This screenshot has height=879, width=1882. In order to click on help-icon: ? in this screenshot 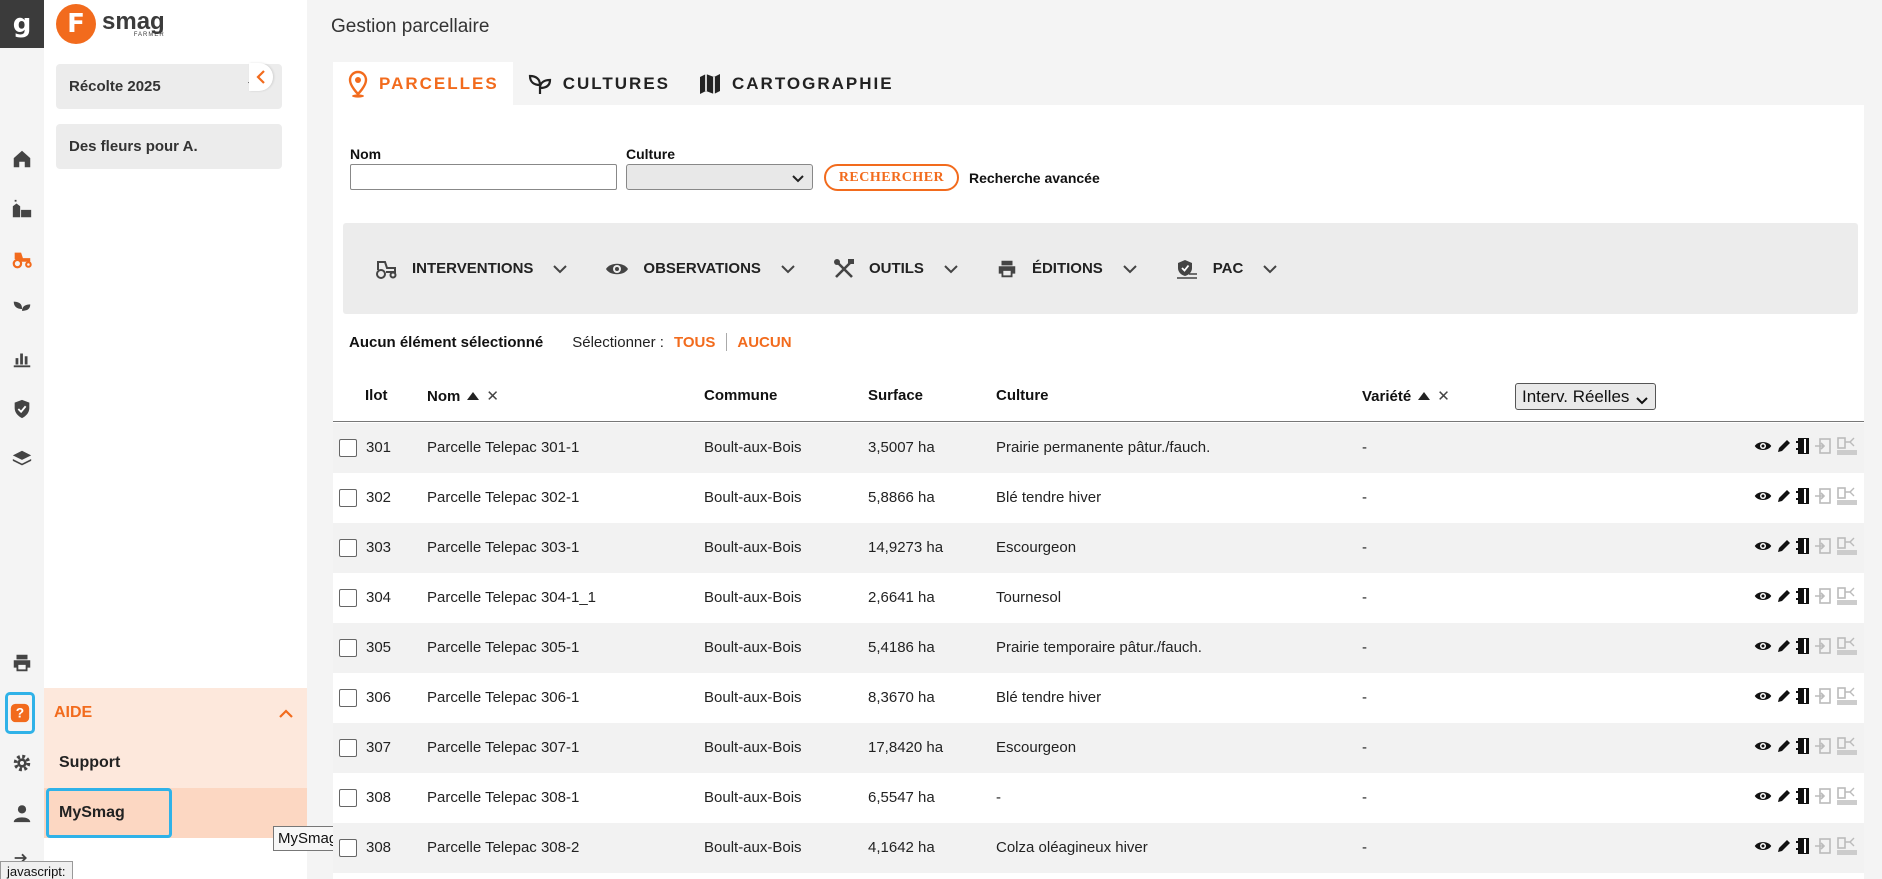, I will do `click(20, 713)`.